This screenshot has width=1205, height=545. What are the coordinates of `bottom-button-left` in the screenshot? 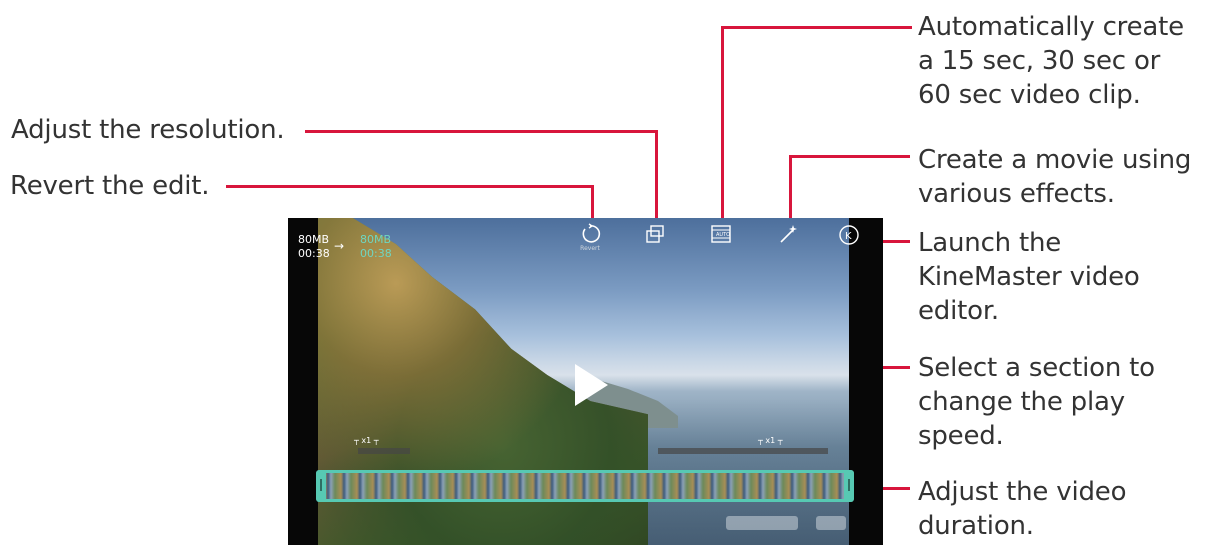 It's located at (762, 523).